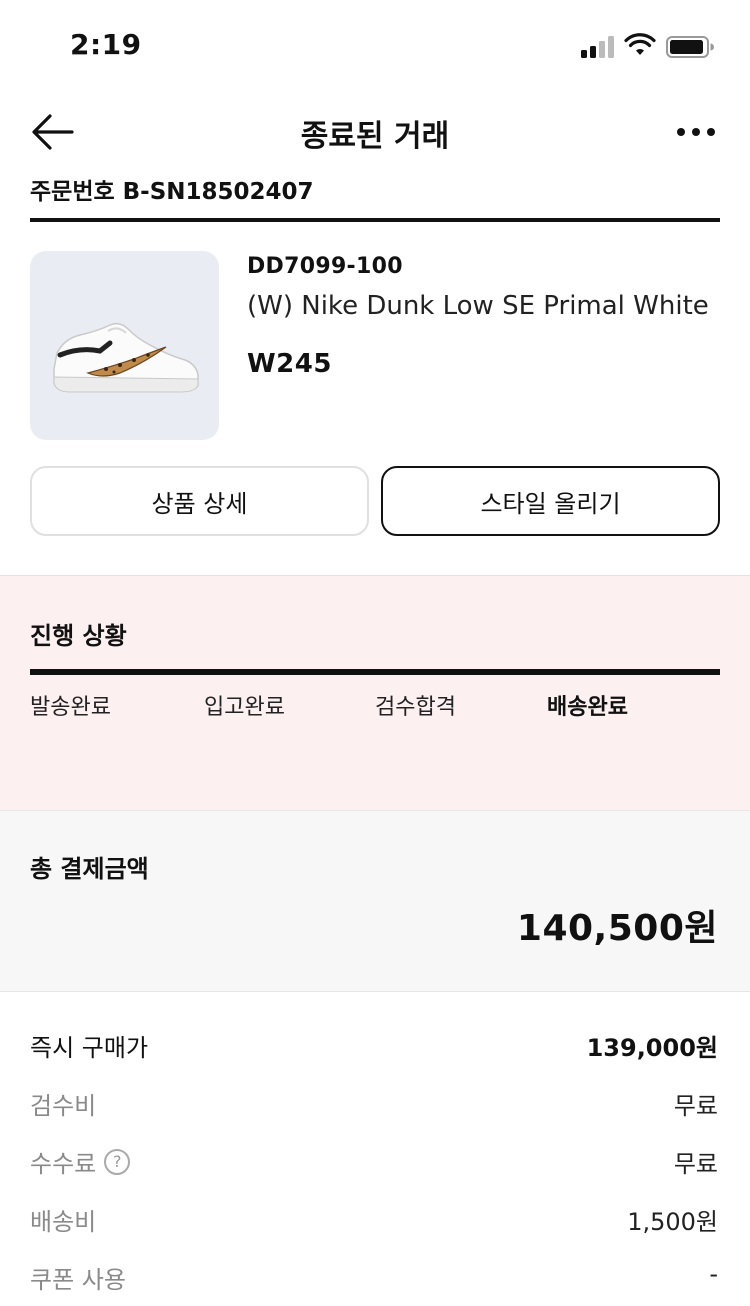 This screenshot has height=1306, width=750. What do you see at coordinates (695, 1164) in the screenshot?
I see `commission-value: 무료` at bounding box center [695, 1164].